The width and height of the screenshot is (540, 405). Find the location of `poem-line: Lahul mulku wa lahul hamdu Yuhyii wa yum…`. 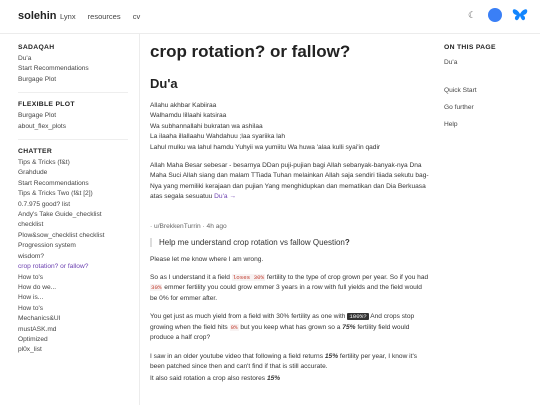

poem-line: Lahul mulku wa lahul hamdu Yuhyii wa yum… is located at coordinates (265, 147).